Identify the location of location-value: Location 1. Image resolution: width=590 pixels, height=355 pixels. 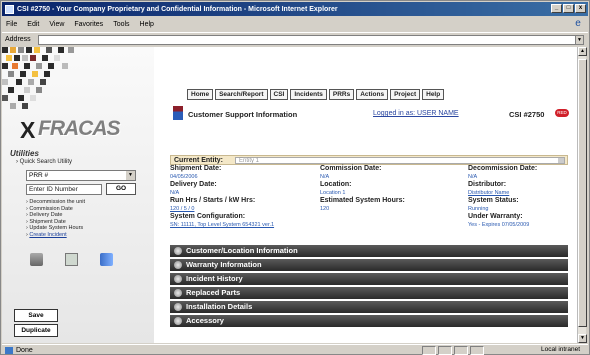
(333, 193).